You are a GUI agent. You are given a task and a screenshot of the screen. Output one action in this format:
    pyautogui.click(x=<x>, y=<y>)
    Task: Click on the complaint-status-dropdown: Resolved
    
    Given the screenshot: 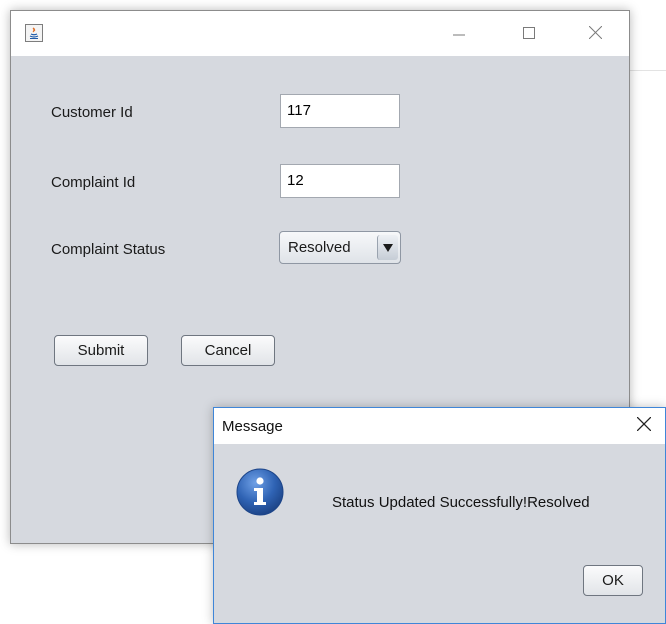 What is the action you would take?
    pyautogui.click(x=340, y=247)
    